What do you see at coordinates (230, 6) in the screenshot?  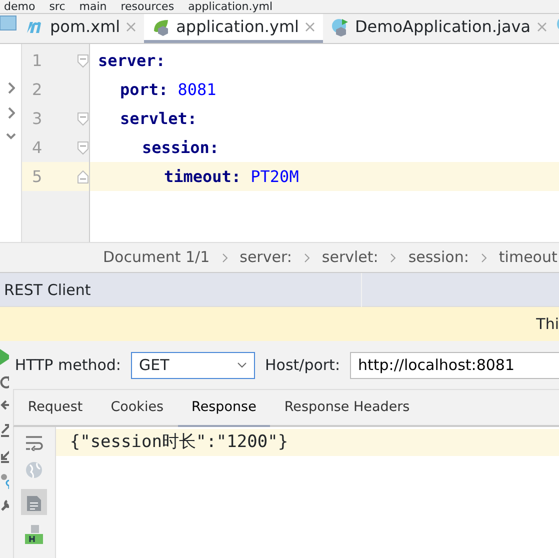 I see `path-segment: application.yml` at bounding box center [230, 6].